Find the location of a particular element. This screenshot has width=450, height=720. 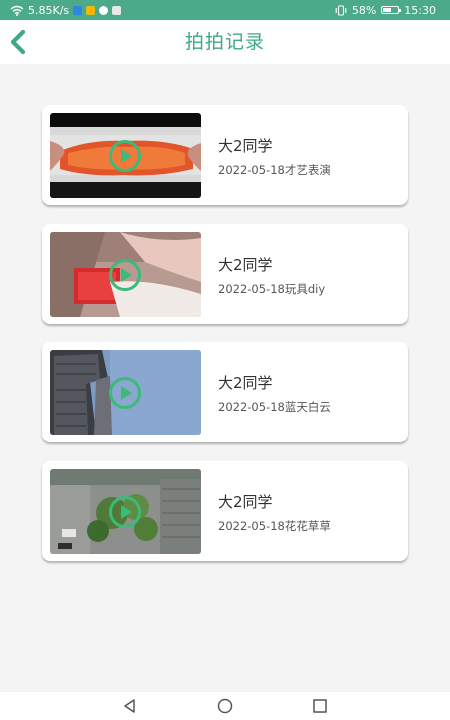

battery-icon is located at coordinates (391, 10).